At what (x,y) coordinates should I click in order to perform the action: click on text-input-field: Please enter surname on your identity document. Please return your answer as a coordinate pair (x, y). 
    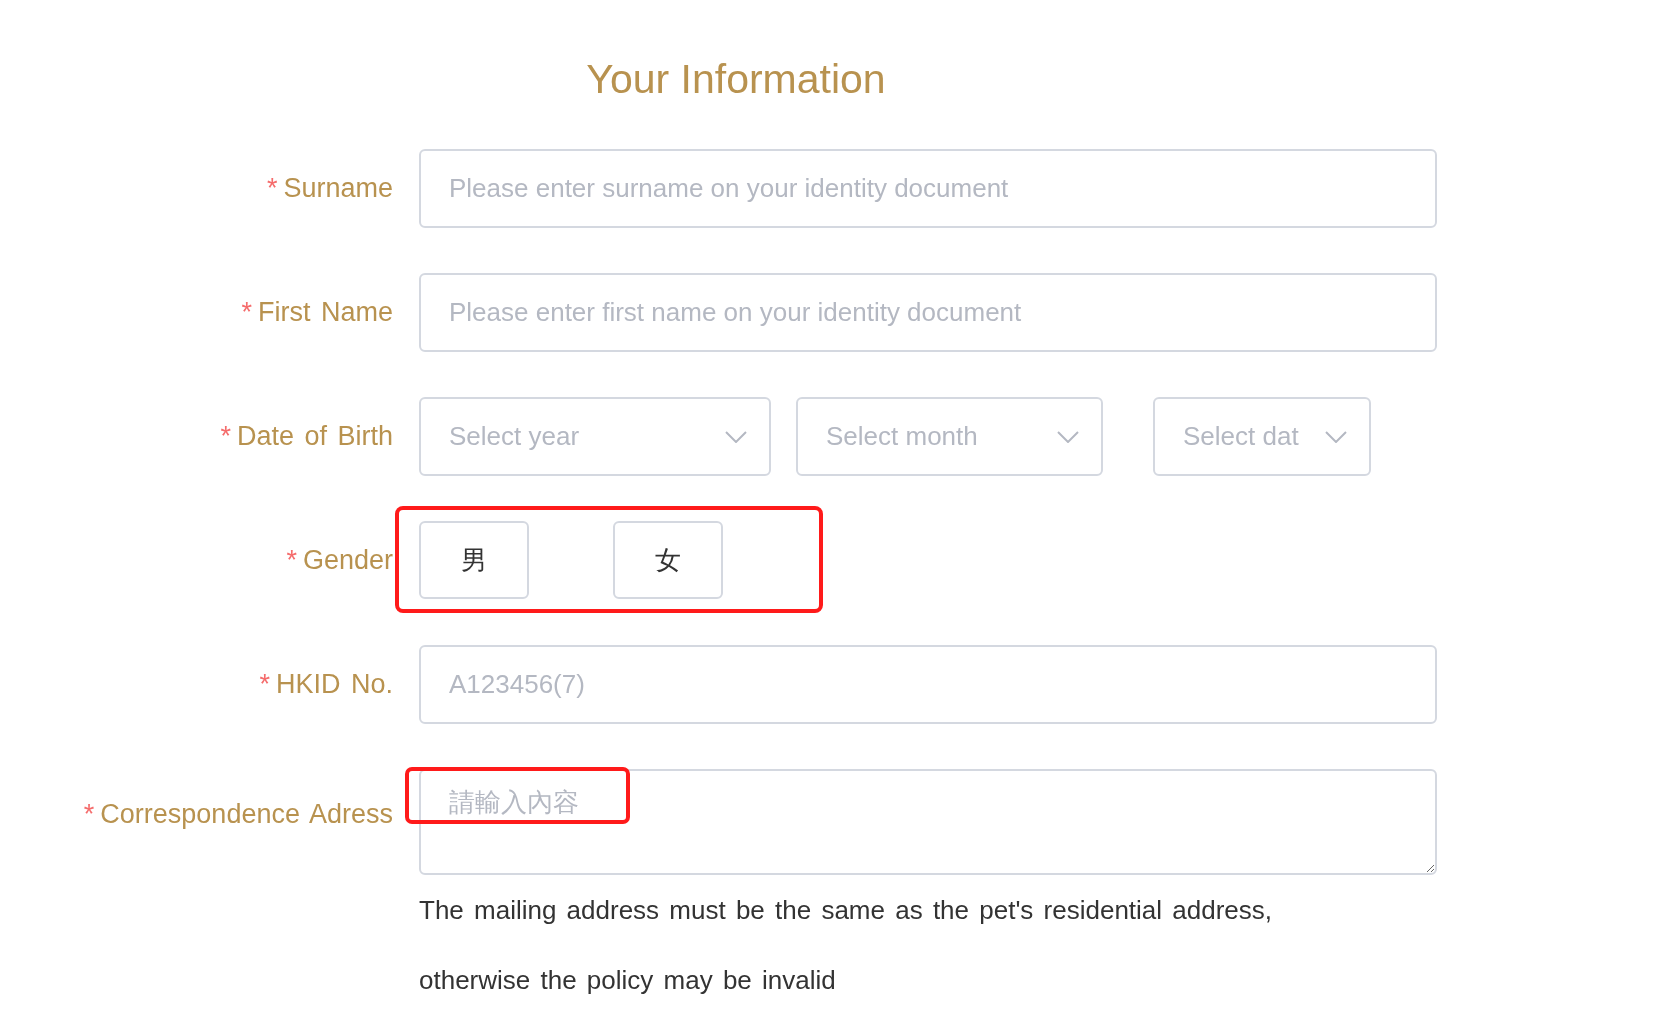
    Looking at the image, I should click on (928, 188).